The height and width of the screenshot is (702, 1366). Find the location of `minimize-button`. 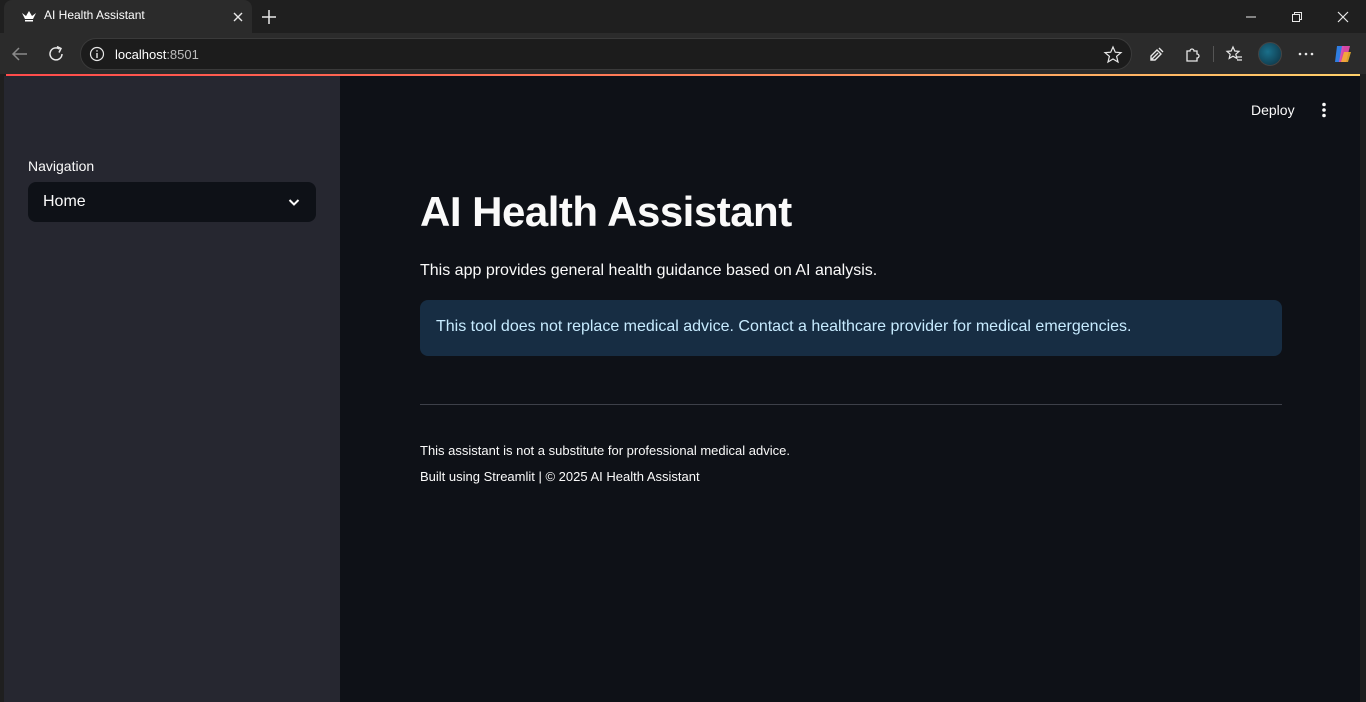

minimize-button is located at coordinates (1251, 16).